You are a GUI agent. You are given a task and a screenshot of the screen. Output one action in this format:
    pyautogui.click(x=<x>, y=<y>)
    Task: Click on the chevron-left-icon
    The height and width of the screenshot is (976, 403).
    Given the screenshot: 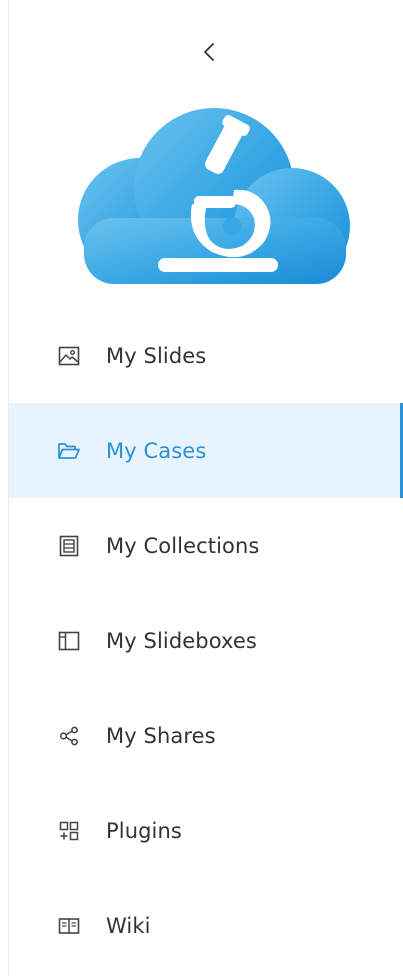 What is the action you would take?
    pyautogui.click(x=209, y=52)
    